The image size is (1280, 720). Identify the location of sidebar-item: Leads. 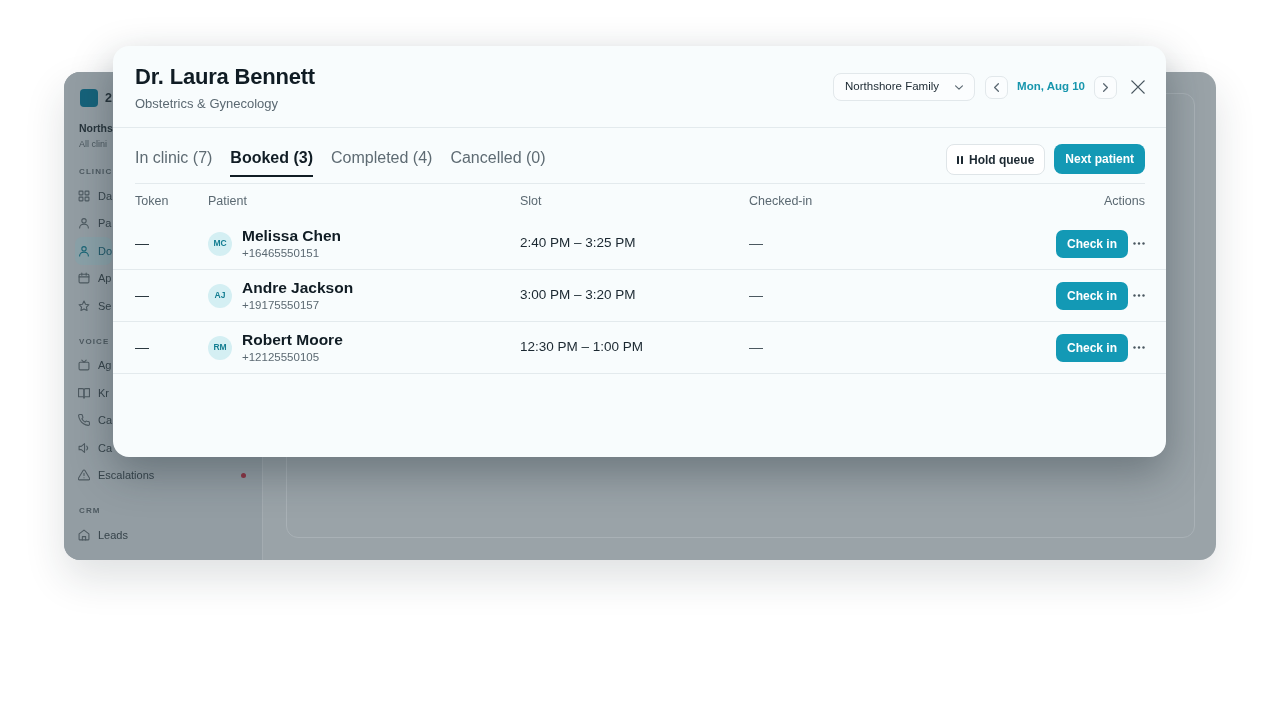
(101, 535).